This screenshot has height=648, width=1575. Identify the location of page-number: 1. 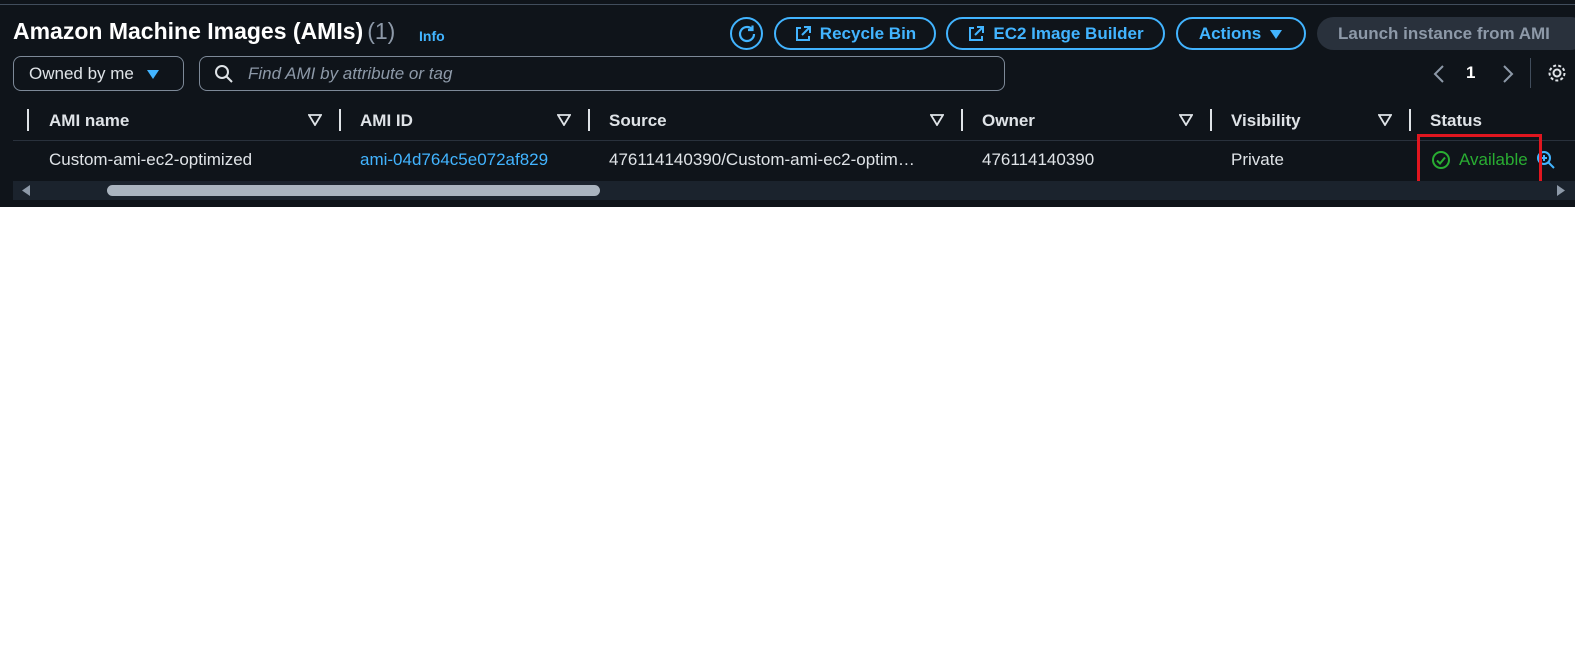
(1470, 73).